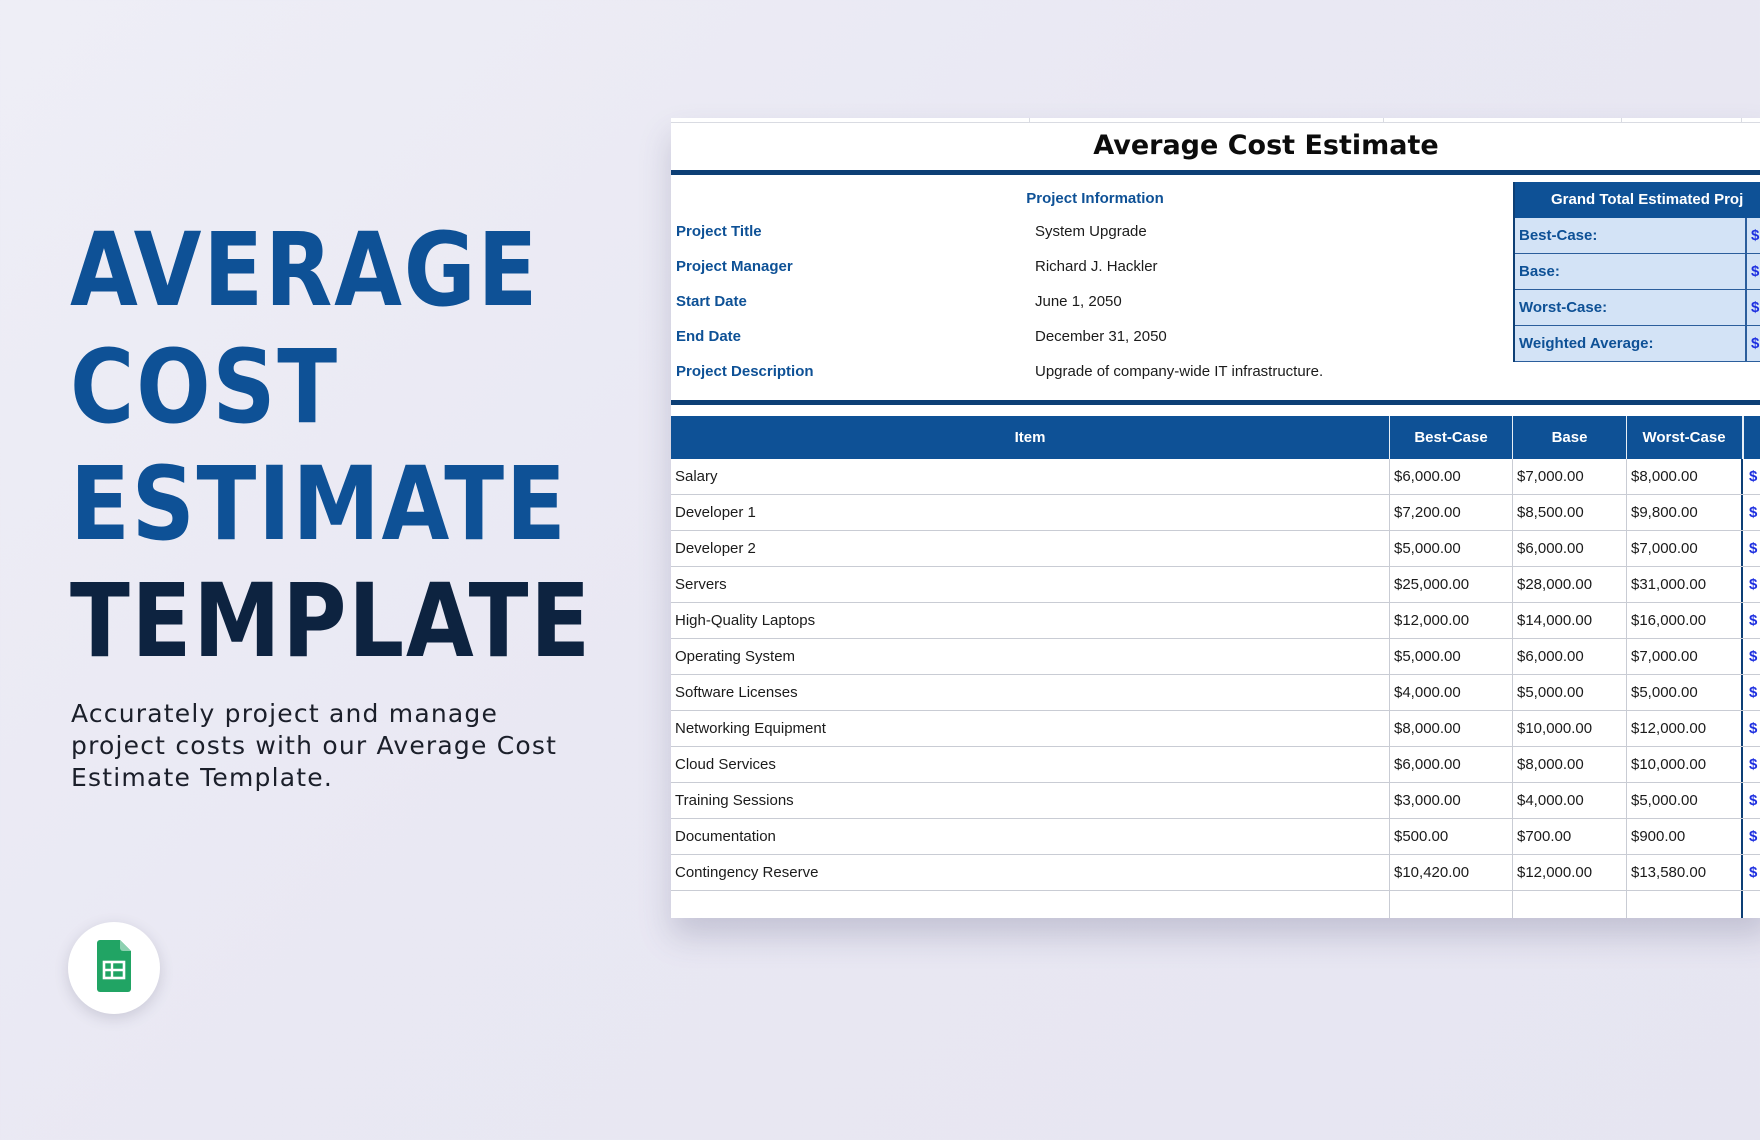 This screenshot has height=1140, width=1760. What do you see at coordinates (1215, 585) in the screenshot?
I see `table-row: Servers $25,000.00 $28,000.00 $31,000.00 $` at bounding box center [1215, 585].